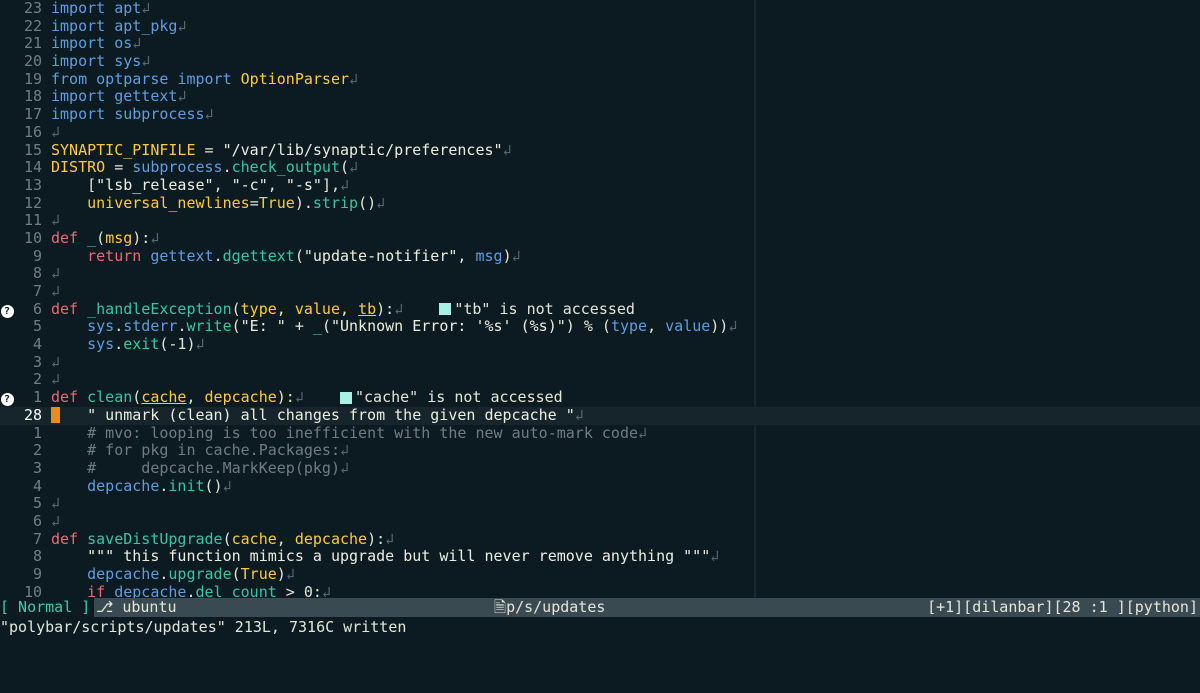 The width and height of the screenshot is (1200, 693). Describe the element at coordinates (600, 114) in the screenshot. I see `code-line: 17 import subprocess↲` at that location.